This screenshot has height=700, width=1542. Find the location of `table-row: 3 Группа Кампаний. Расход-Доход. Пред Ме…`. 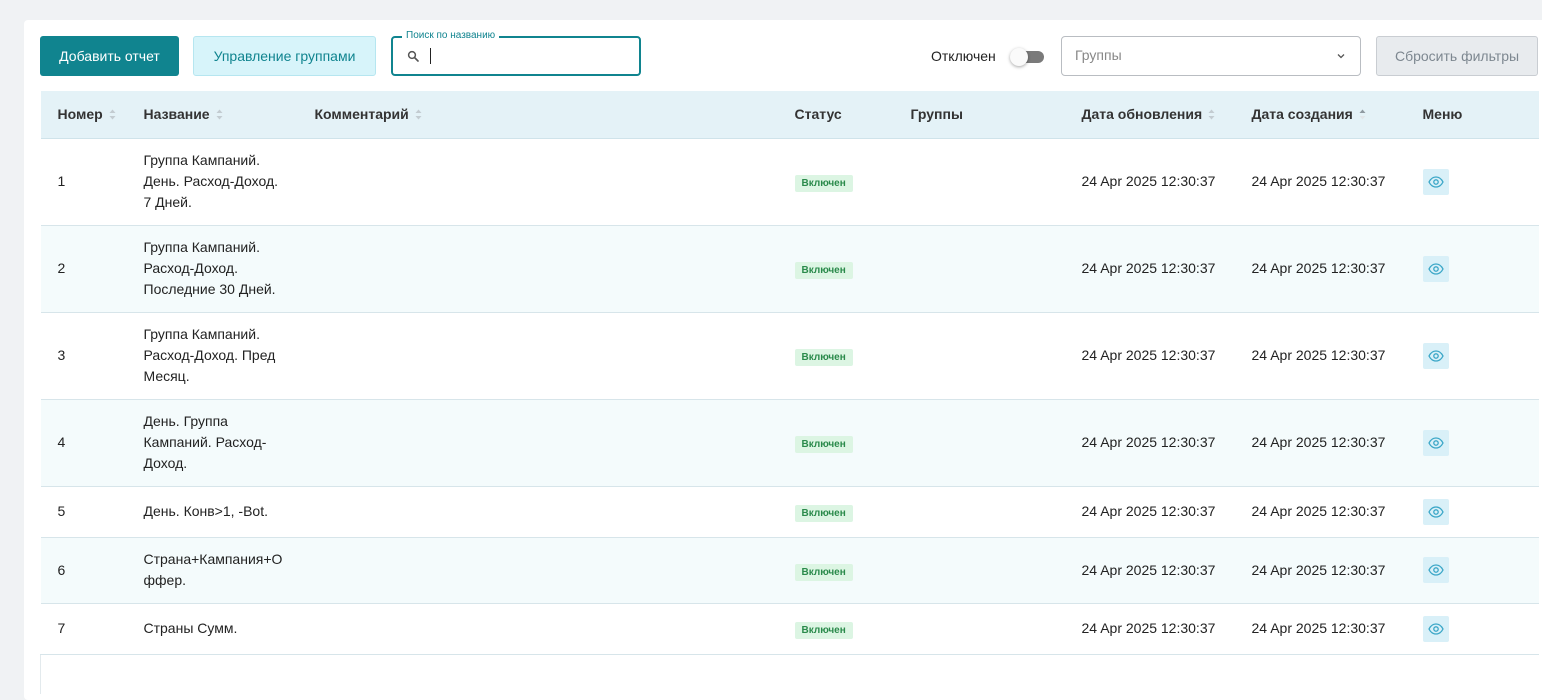

table-row: 3 Группа Кампаний. Расход-Доход. Пред Ме… is located at coordinates (789, 356).